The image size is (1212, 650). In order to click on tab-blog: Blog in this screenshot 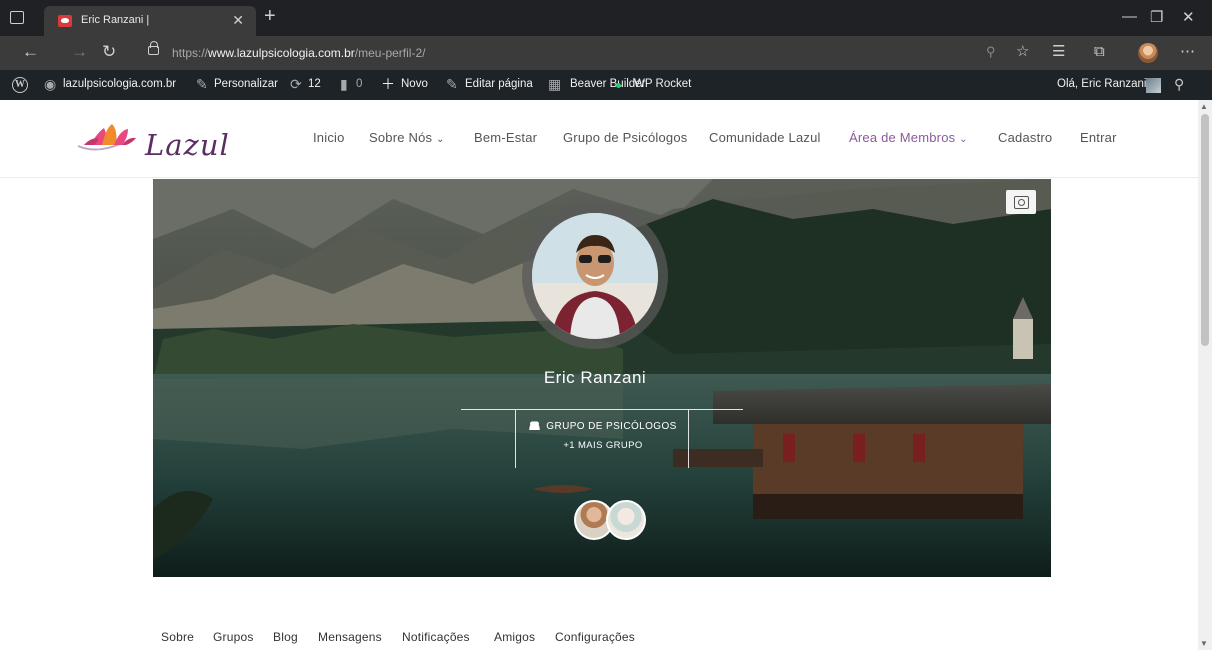, I will do `click(285, 637)`.